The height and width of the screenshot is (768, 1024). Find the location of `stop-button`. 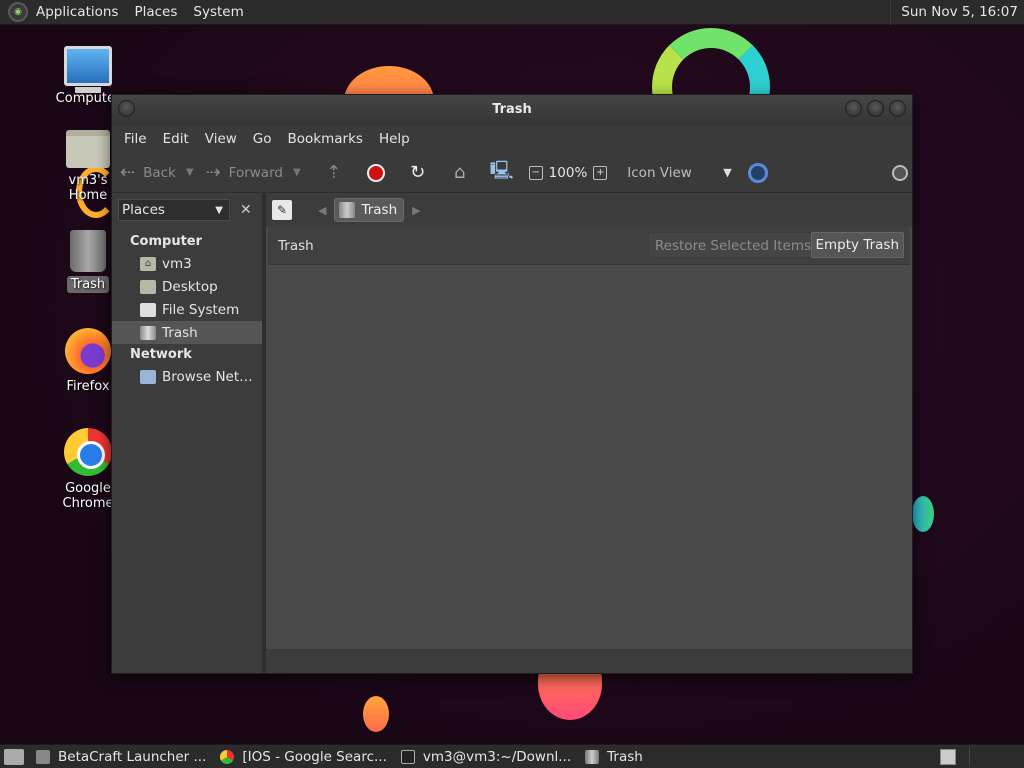

stop-button is located at coordinates (376, 173).